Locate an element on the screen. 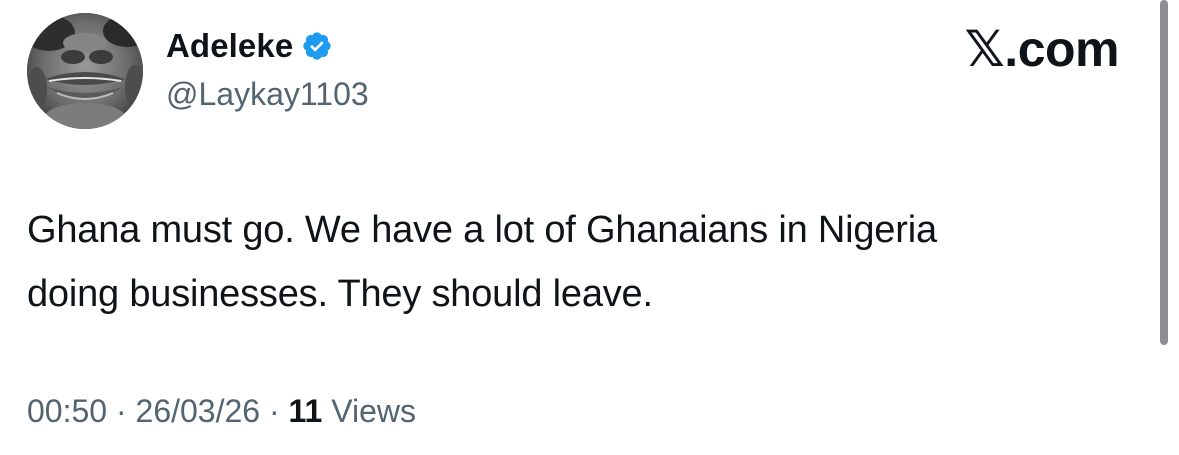  tweet-meta: 00:50 · 26/03/26 · 11 Views is located at coordinates (221, 411).